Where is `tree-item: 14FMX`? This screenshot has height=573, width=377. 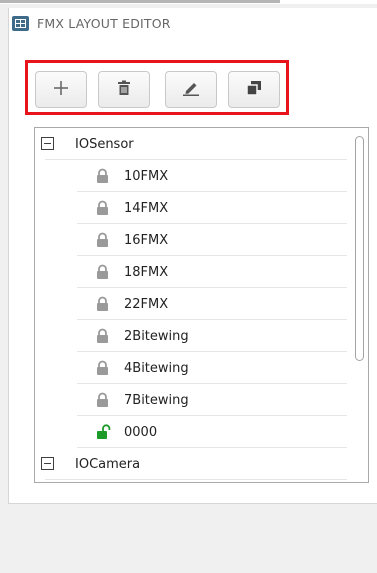
tree-item: 14FMX is located at coordinates (191, 208).